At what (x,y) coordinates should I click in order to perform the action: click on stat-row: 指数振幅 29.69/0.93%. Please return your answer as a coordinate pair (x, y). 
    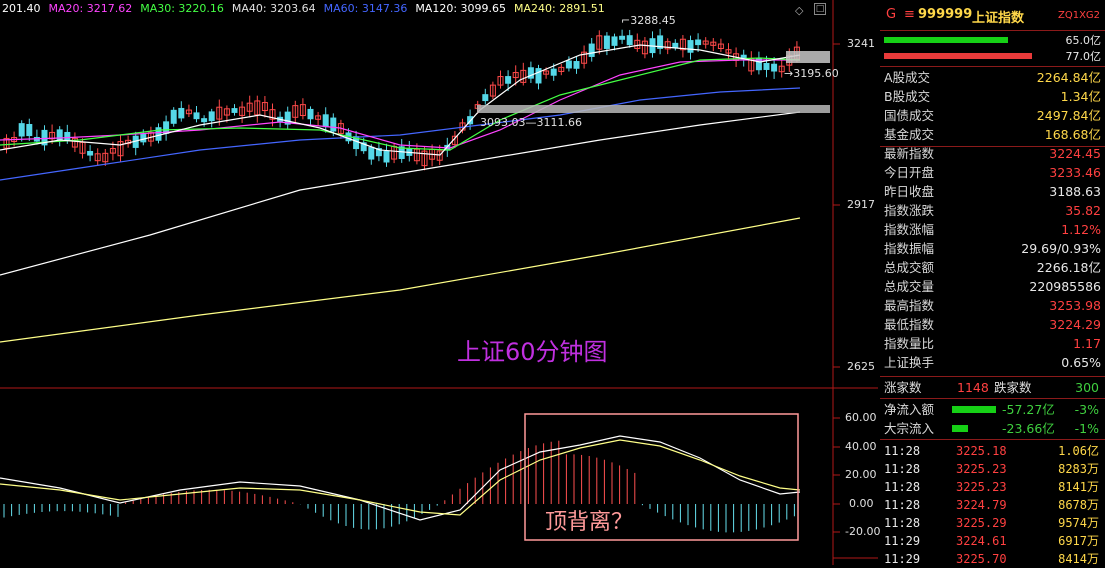
    Looking at the image, I should click on (992, 248).